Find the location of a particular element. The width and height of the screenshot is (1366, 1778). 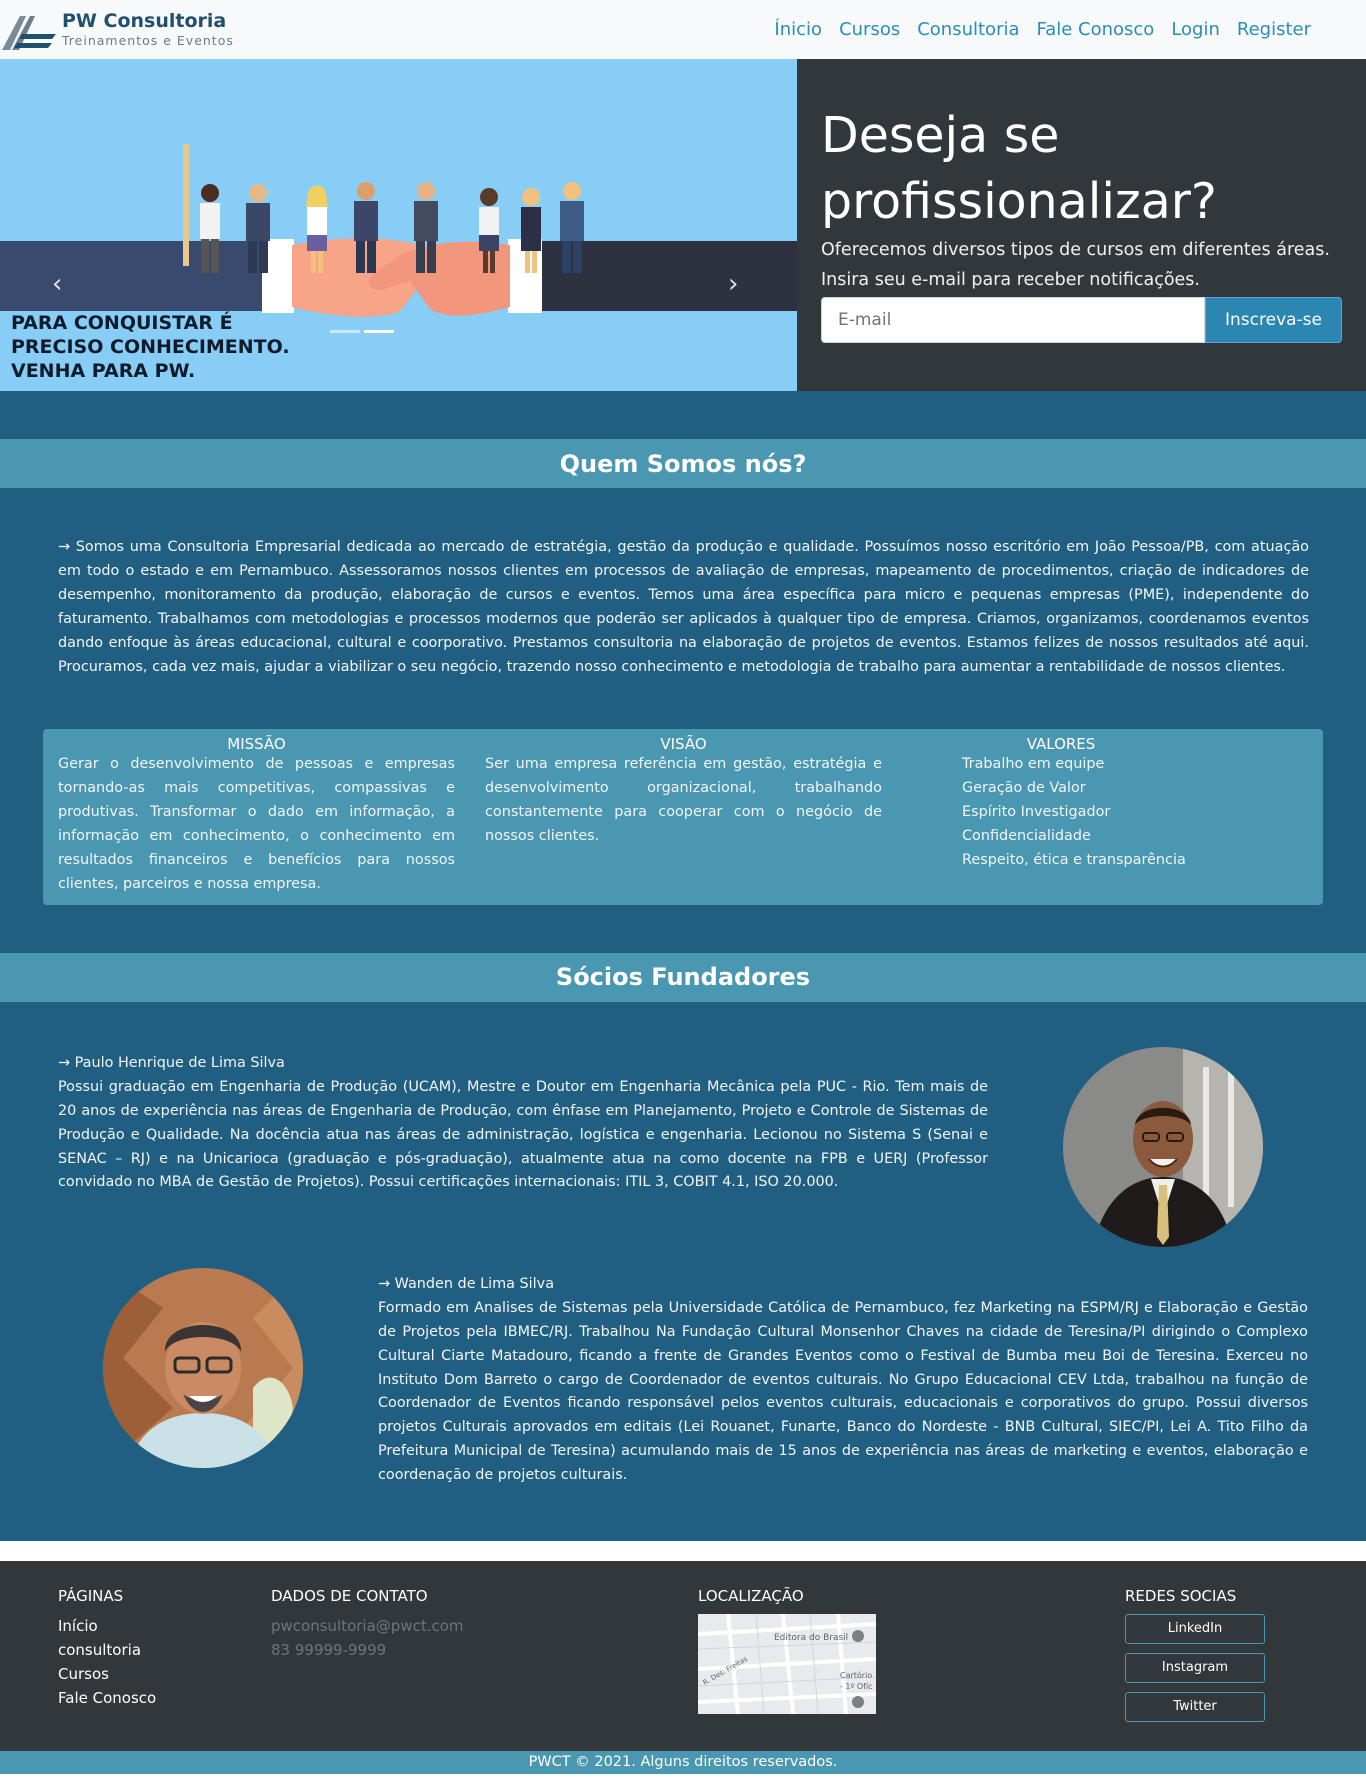

carousel-caption-line: PRECISO CONHECIMENTO. is located at coordinates (150, 347).